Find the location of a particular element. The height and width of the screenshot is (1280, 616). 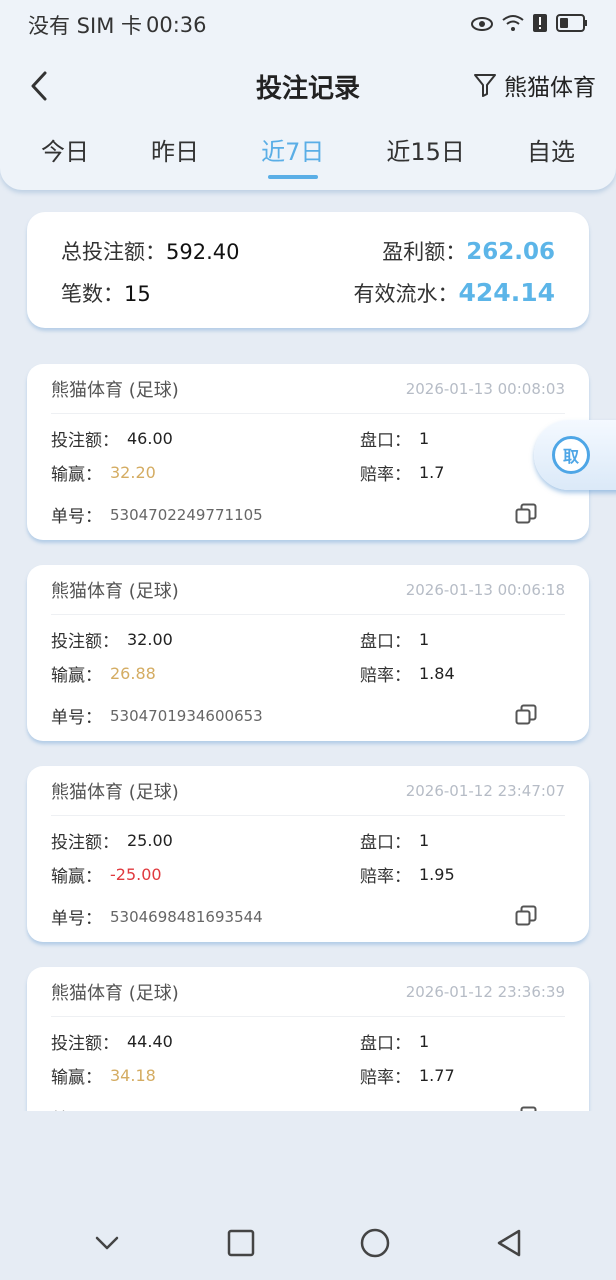

profit-value: 262.06 is located at coordinates (510, 252).